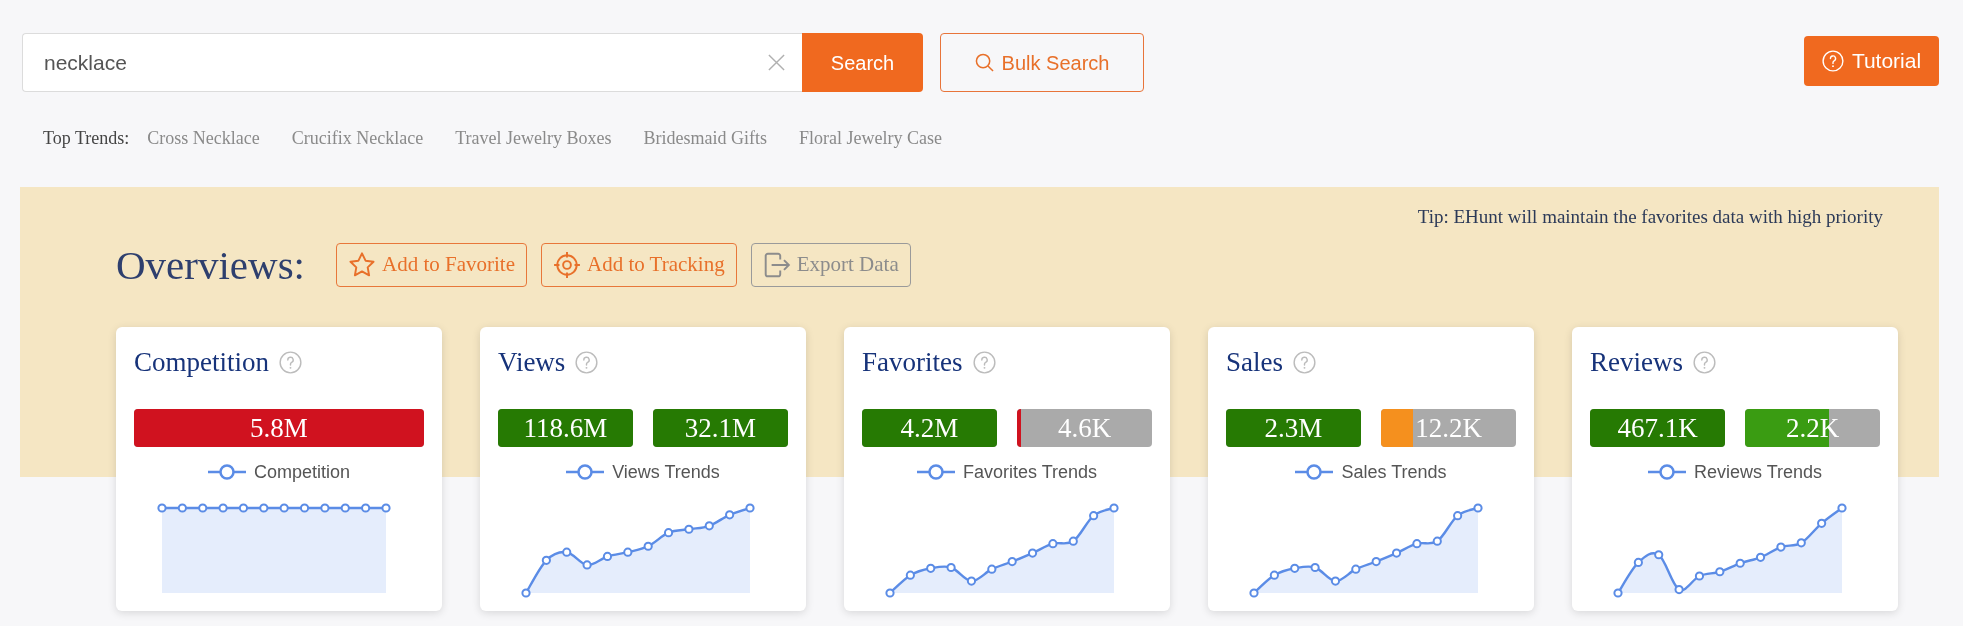 The image size is (1963, 626). Describe the element at coordinates (720, 428) in the screenshot. I see `value-text: 32.1M` at that location.